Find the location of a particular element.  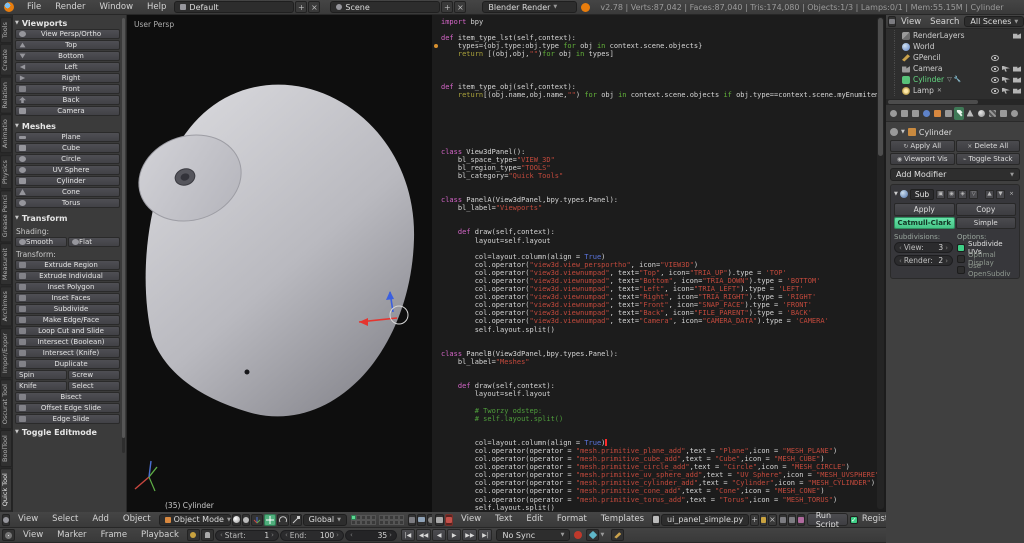

outliner-item: World is located at coordinates (955, 46).